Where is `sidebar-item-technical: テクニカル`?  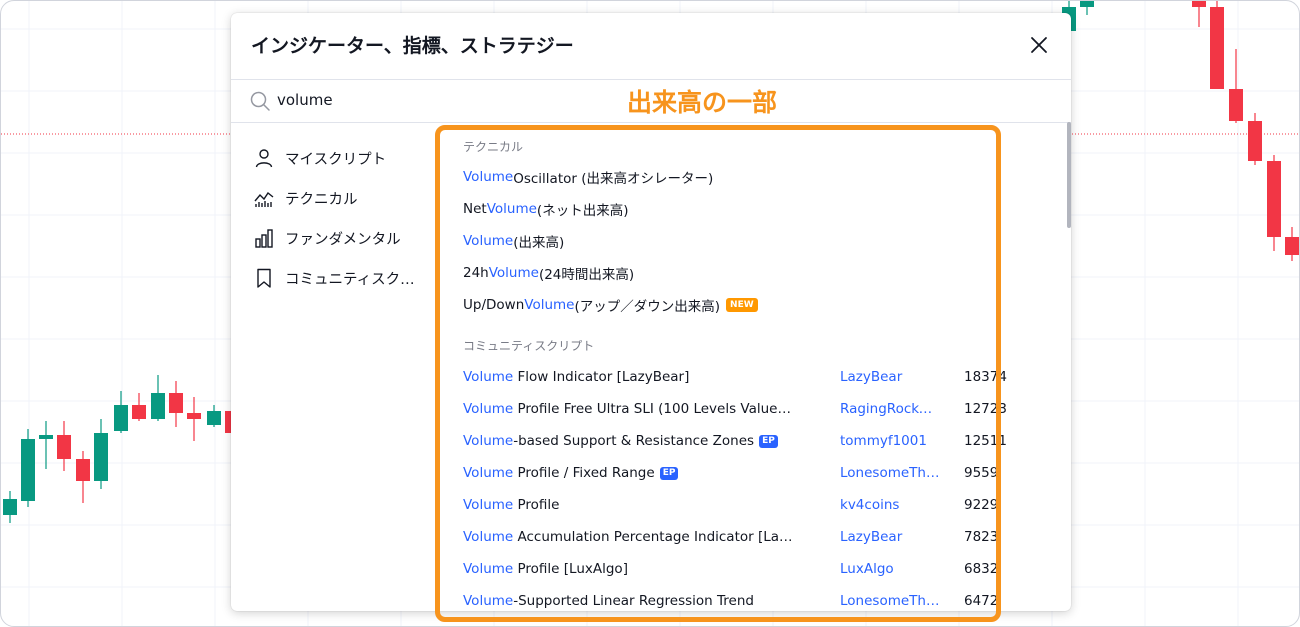 sidebar-item-technical: テクニカル is located at coordinates (343, 198).